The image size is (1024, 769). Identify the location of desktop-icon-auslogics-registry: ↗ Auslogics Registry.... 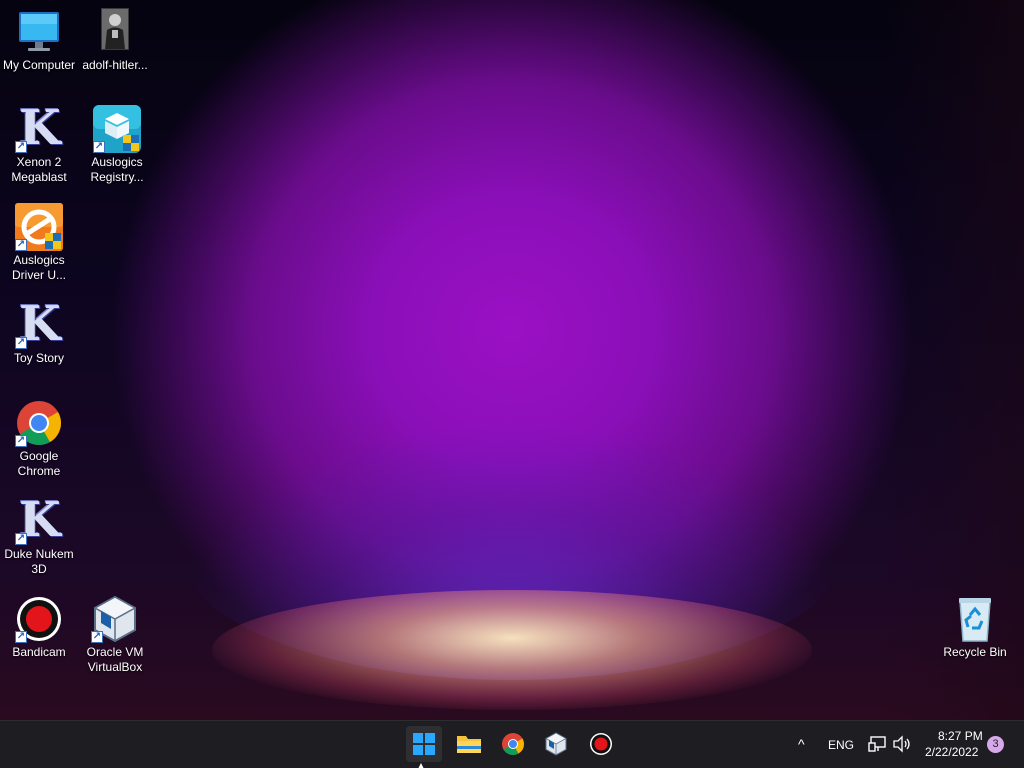
(117, 145).